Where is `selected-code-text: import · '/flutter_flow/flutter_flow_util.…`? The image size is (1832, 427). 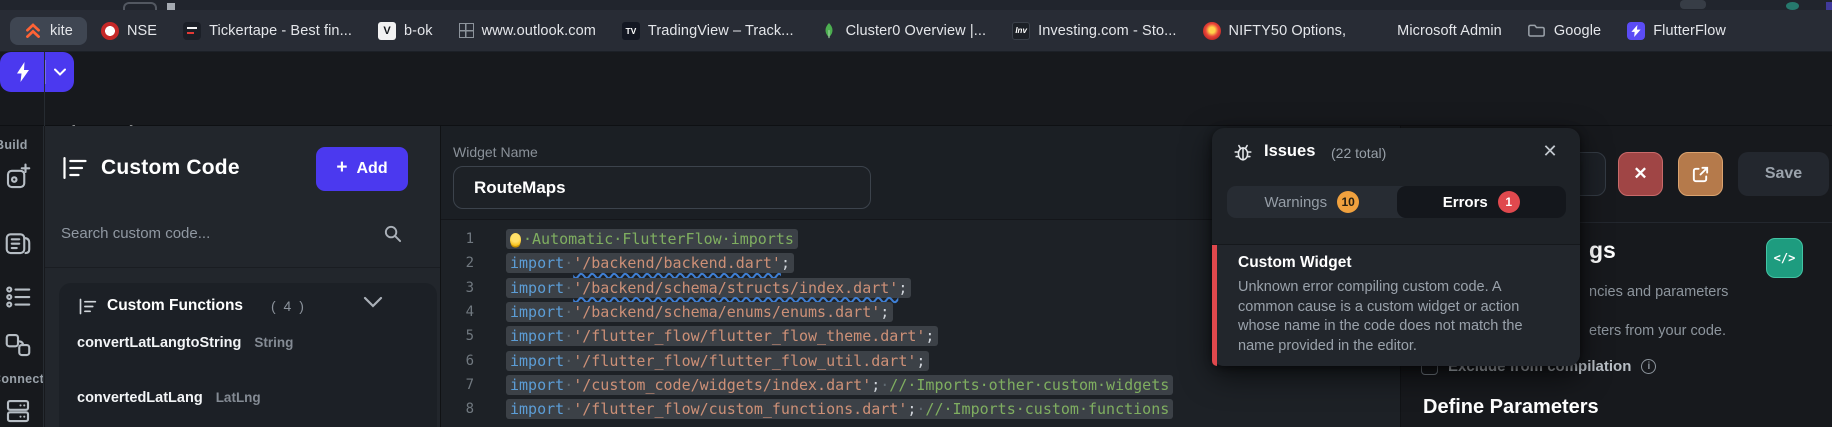
selected-code-text: import · '/flutter_flow/flutter_flow_util.… is located at coordinates (718, 360).